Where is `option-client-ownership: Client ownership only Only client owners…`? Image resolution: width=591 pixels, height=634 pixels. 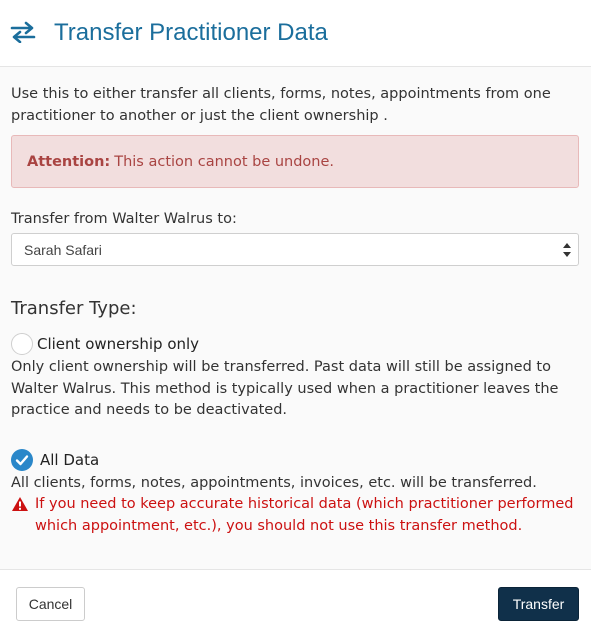 option-client-ownership: Client ownership only Only client owners… is located at coordinates (295, 377).